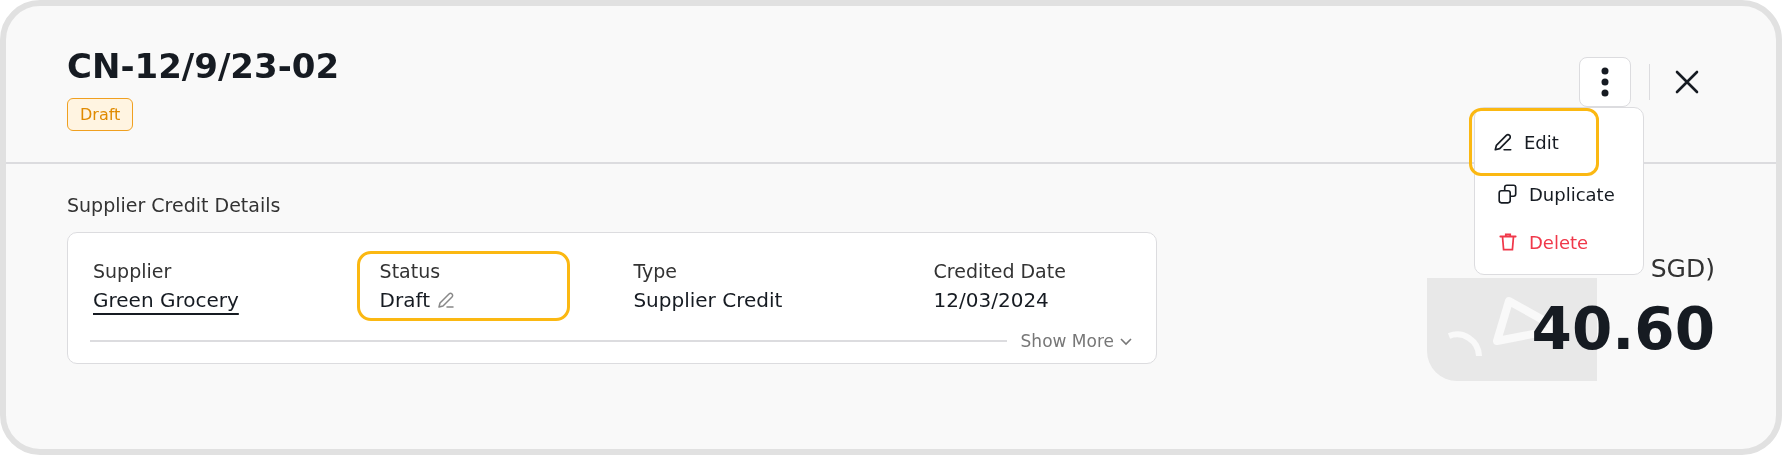 Image resolution: width=1782 pixels, height=455 pixels. I want to click on dots-icon, so click(1604, 82).